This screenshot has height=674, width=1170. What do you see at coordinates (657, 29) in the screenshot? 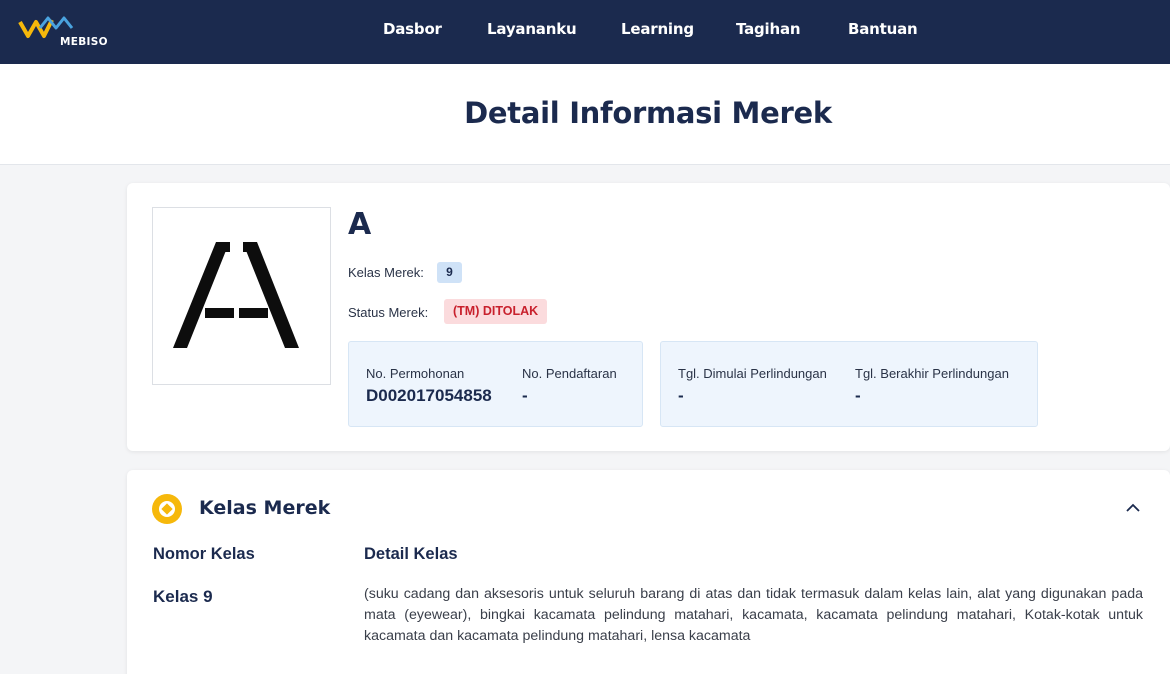
I see `nav-learning: Learning` at bounding box center [657, 29].